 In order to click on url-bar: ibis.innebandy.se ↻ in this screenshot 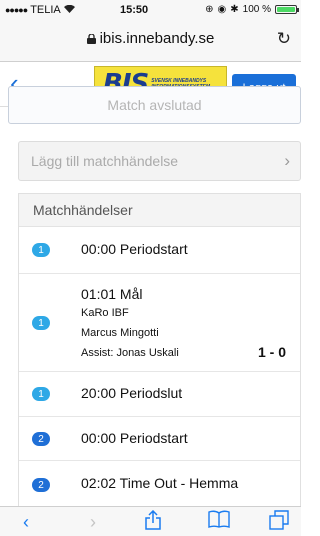, I will do `click(150, 41)`.